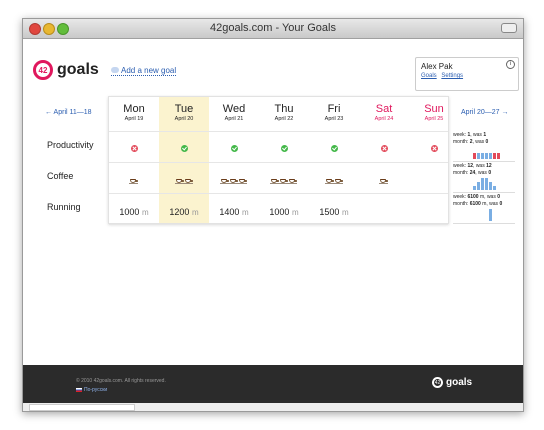  I want to click on running-number: 1400, so click(229, 212).